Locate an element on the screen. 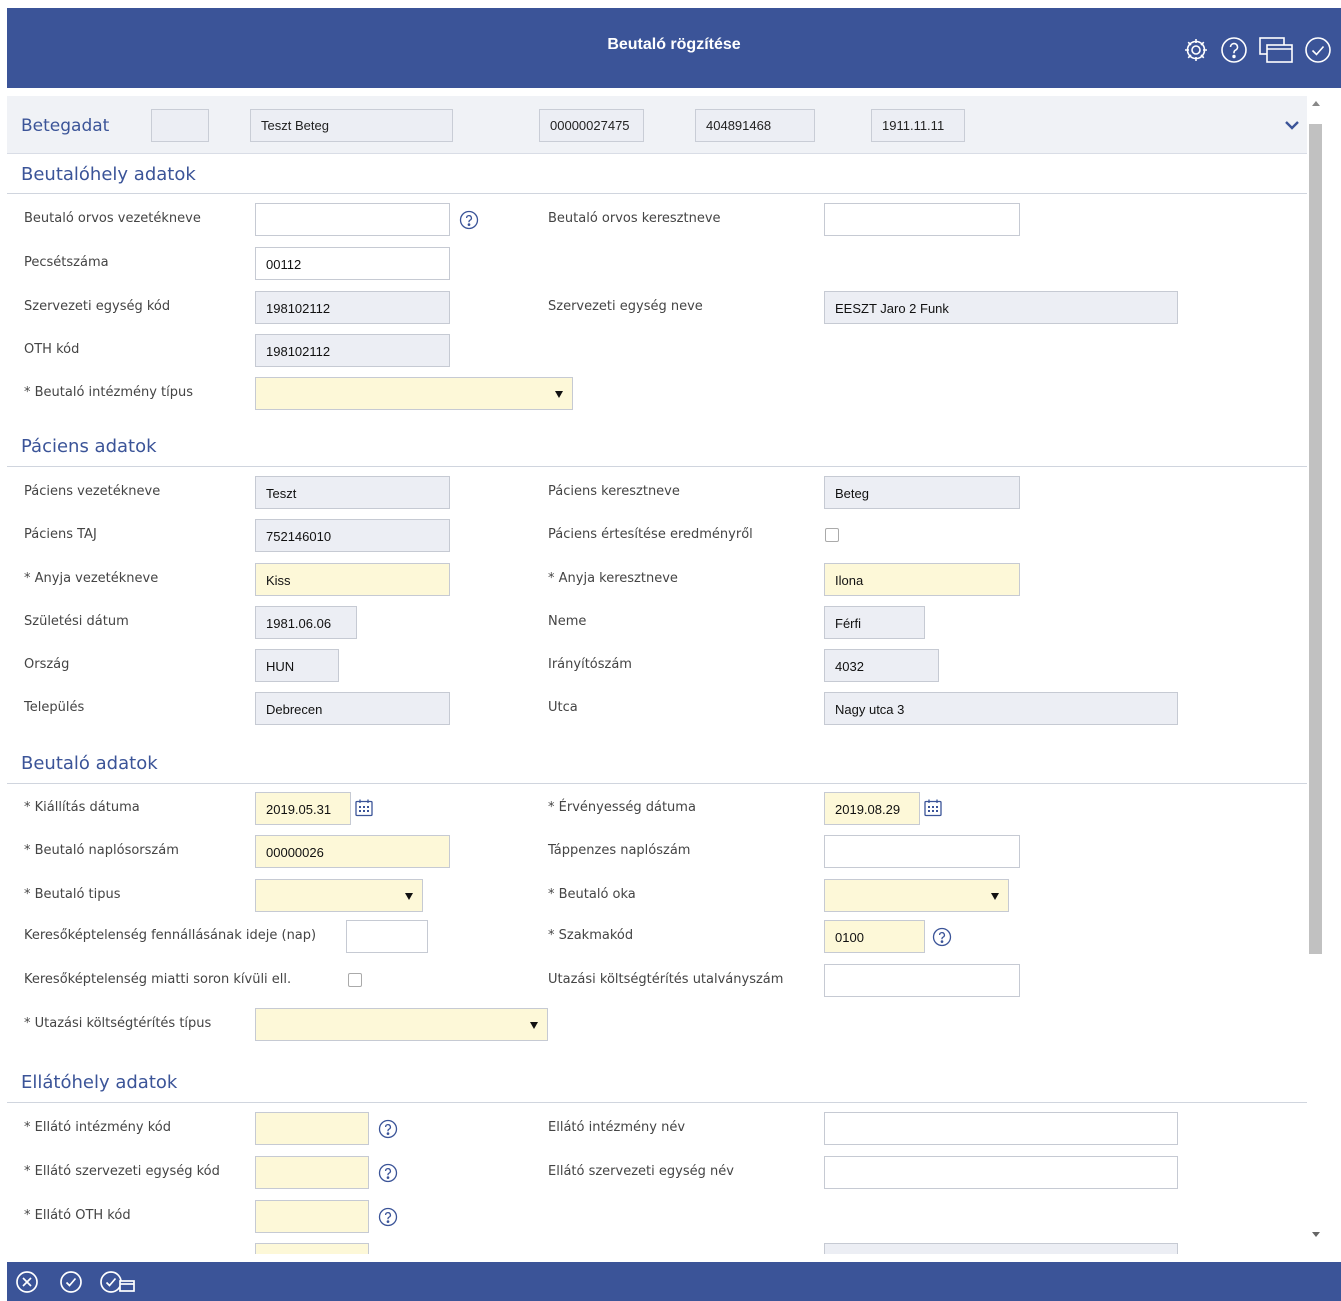 The image size is (1341, 1301). label-utca: Utca is located at coordinates (563, 707).